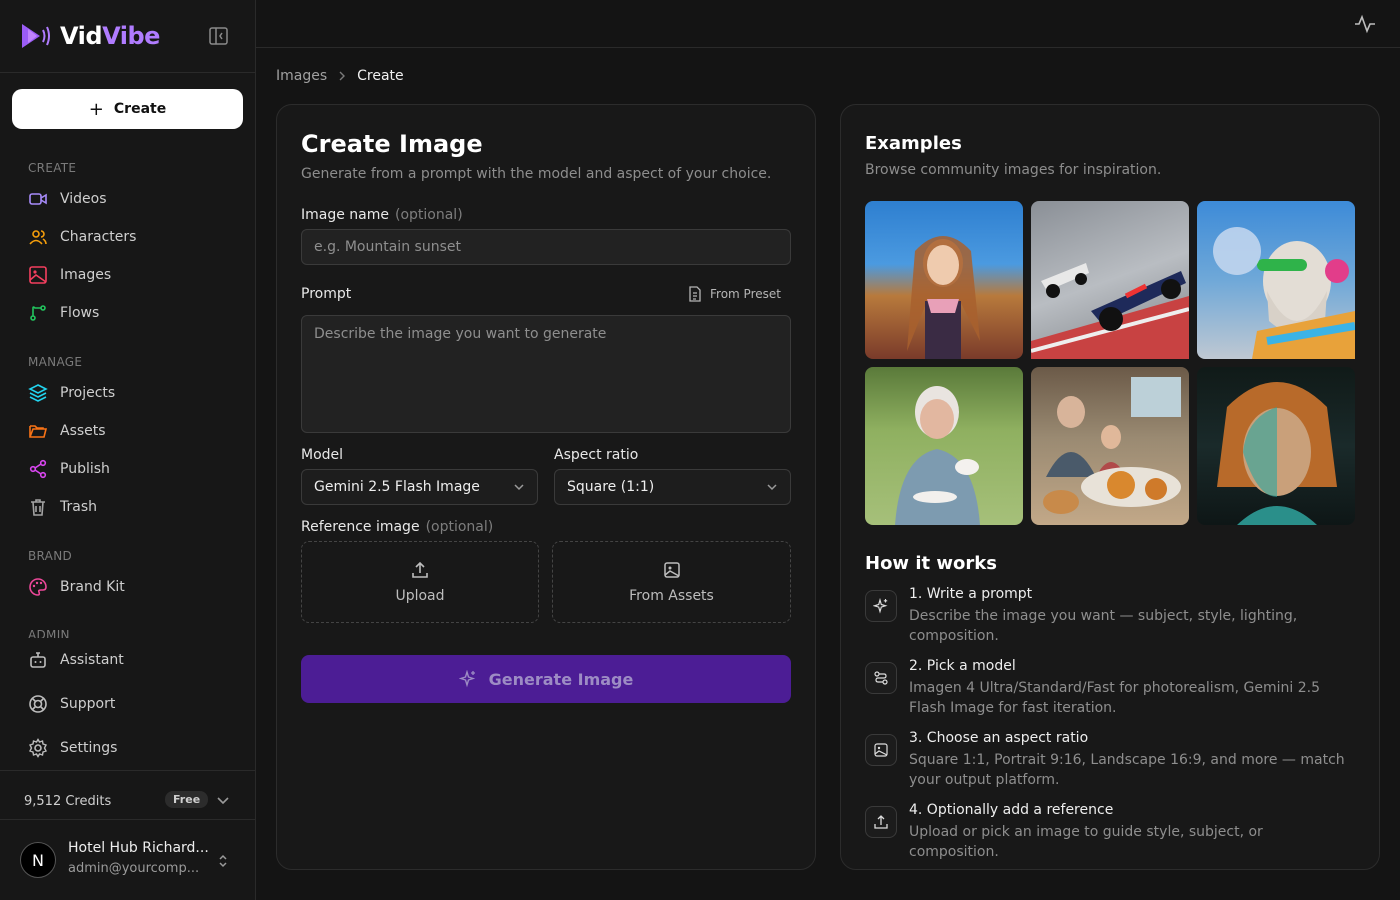 The image size is (1400, 900). I want to click on example-image-statue, so click(1276, 280).